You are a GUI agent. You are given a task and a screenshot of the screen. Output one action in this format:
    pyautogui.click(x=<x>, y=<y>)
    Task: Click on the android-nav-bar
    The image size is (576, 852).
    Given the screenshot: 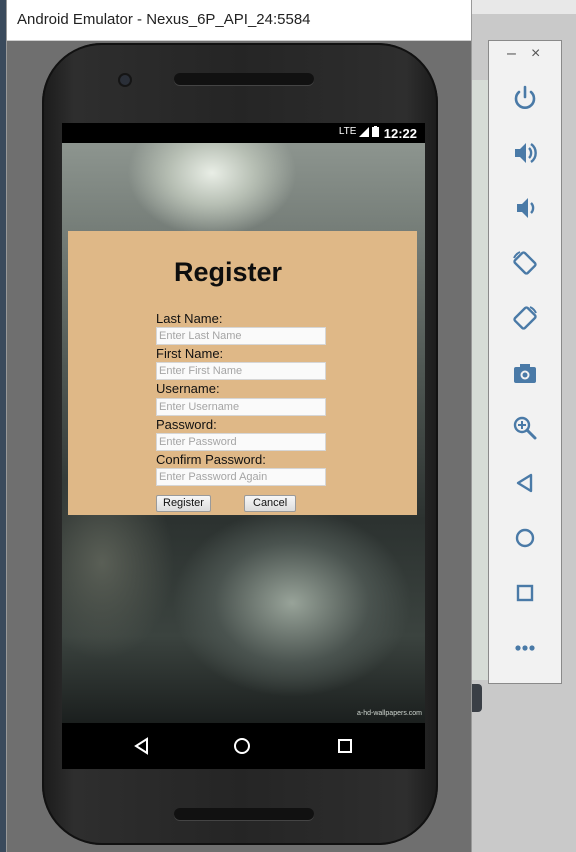 What is the action you would take?
    pyautogui.click(x=243, y=746)
    